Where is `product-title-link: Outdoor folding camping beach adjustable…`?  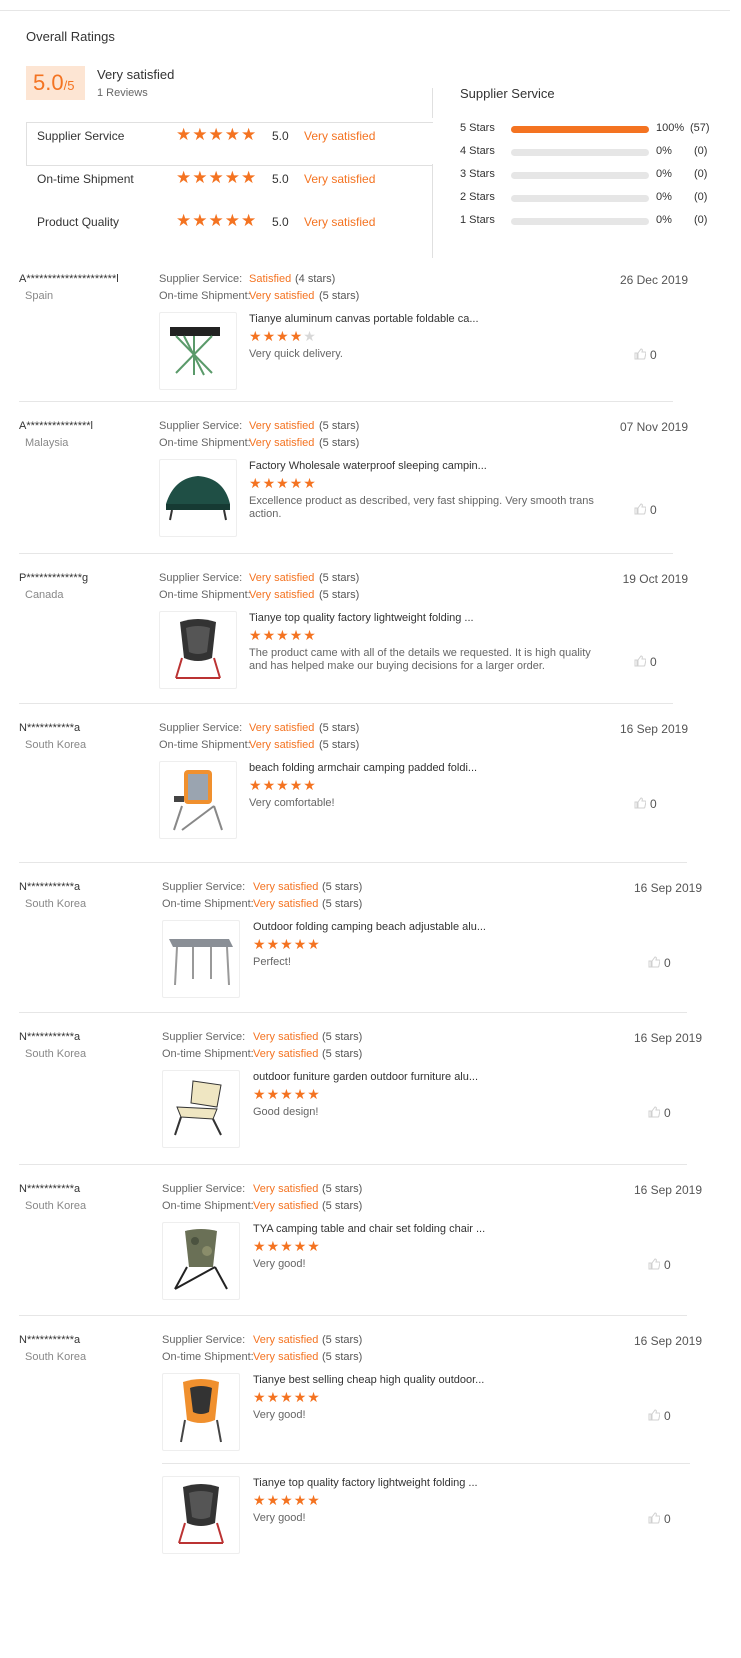 product-title-link: Outdoor folding camping beach adjustable… is located at coordinates (369, 927).